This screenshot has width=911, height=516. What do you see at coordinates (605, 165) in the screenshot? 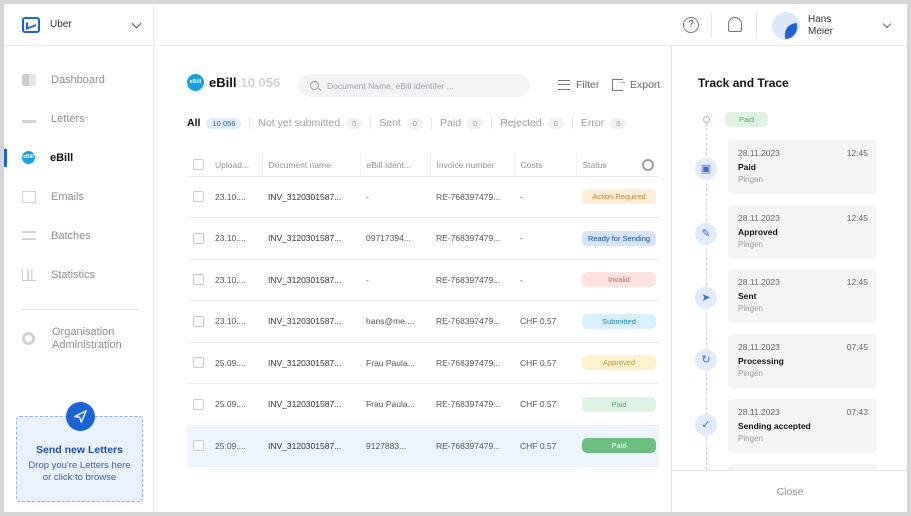
I see `column-header-status: Status` at bounding box center [605, 165].